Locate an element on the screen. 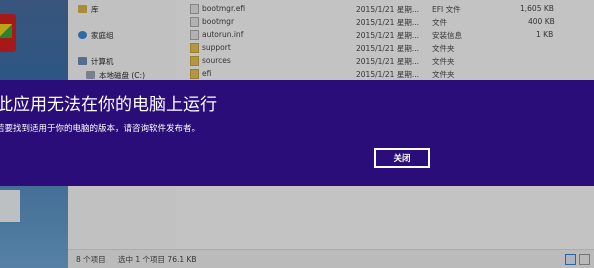 The width and height of the screenshot is (594, 268). dialog-message: 若要找到适用于你的电脑的版本，请咨询软件发布者。 is located at coordinates (100, 129).